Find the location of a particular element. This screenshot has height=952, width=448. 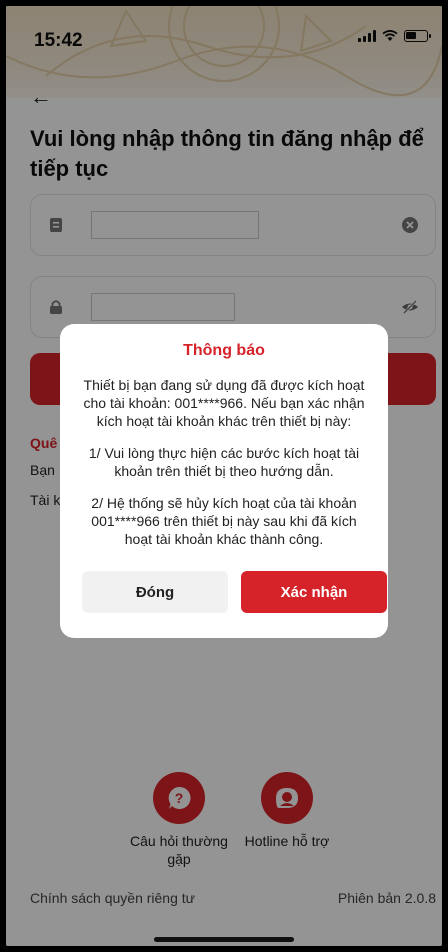

home-indicator is located at coordinates (224, 939).